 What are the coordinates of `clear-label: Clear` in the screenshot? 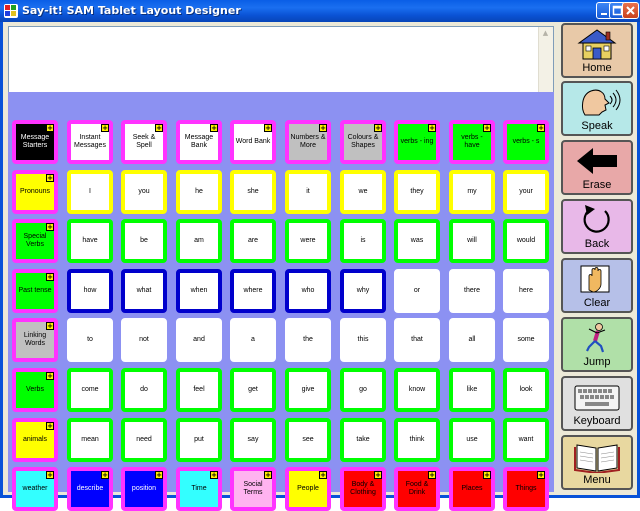 It's located at (597, 303).